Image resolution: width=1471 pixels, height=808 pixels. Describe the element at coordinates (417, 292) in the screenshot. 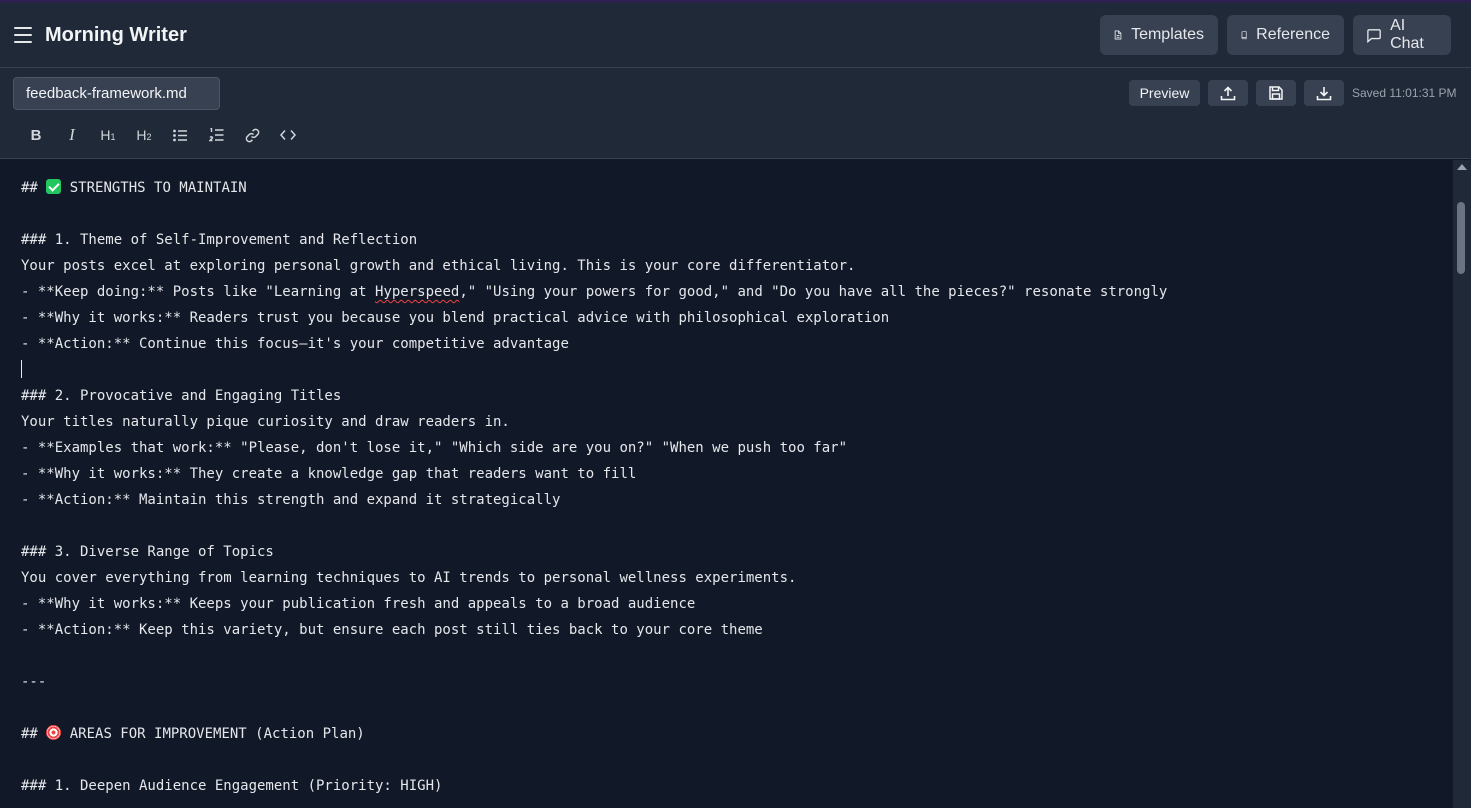

I see `spellcheck-word: Hyperspeed` at that location.